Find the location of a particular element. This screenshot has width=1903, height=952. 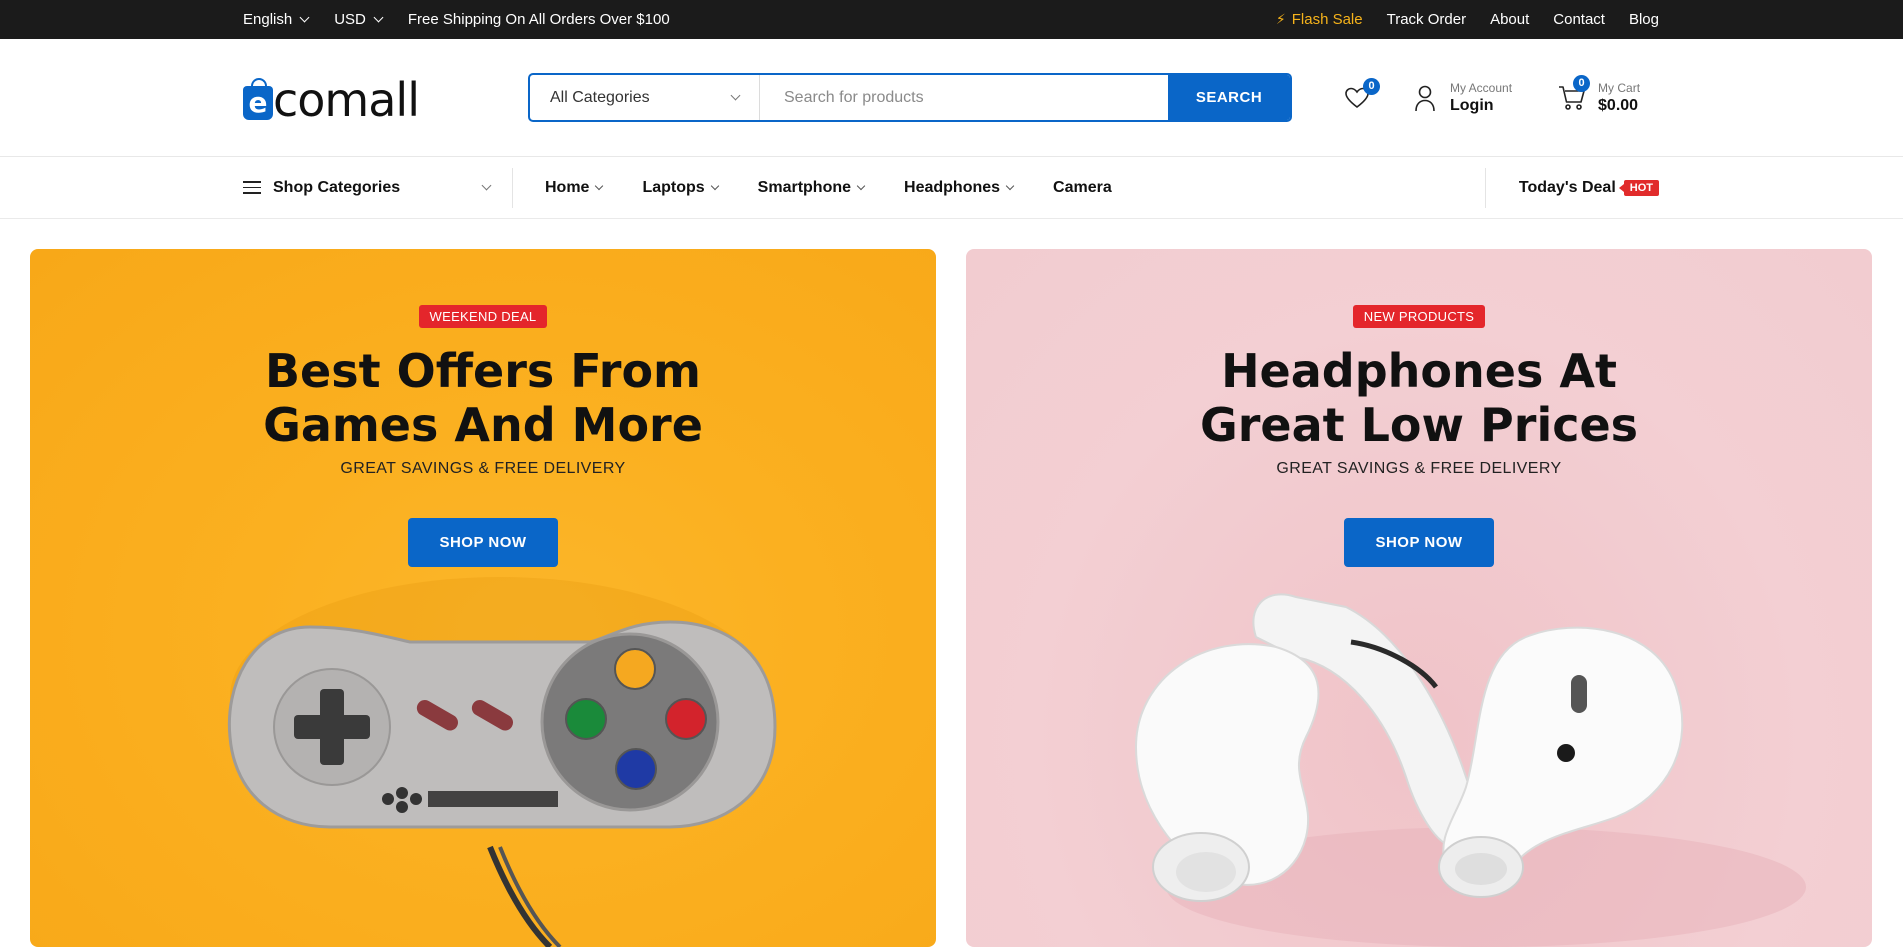

cart-total: $0.00 is located at coordinates (1618, 105).